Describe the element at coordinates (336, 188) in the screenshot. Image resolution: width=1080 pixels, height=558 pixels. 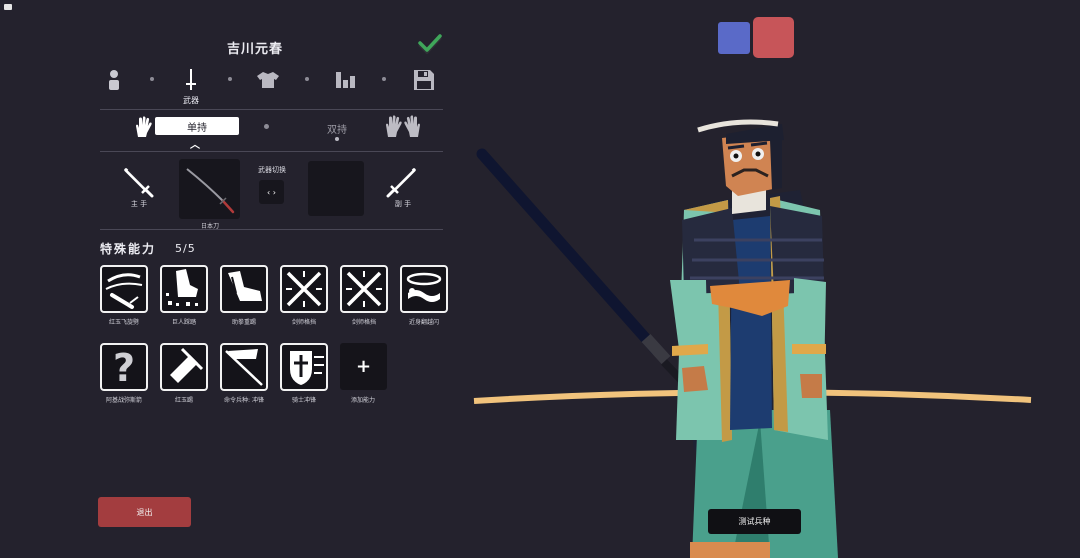
I see `off-hand-weapon-slot` at that location.